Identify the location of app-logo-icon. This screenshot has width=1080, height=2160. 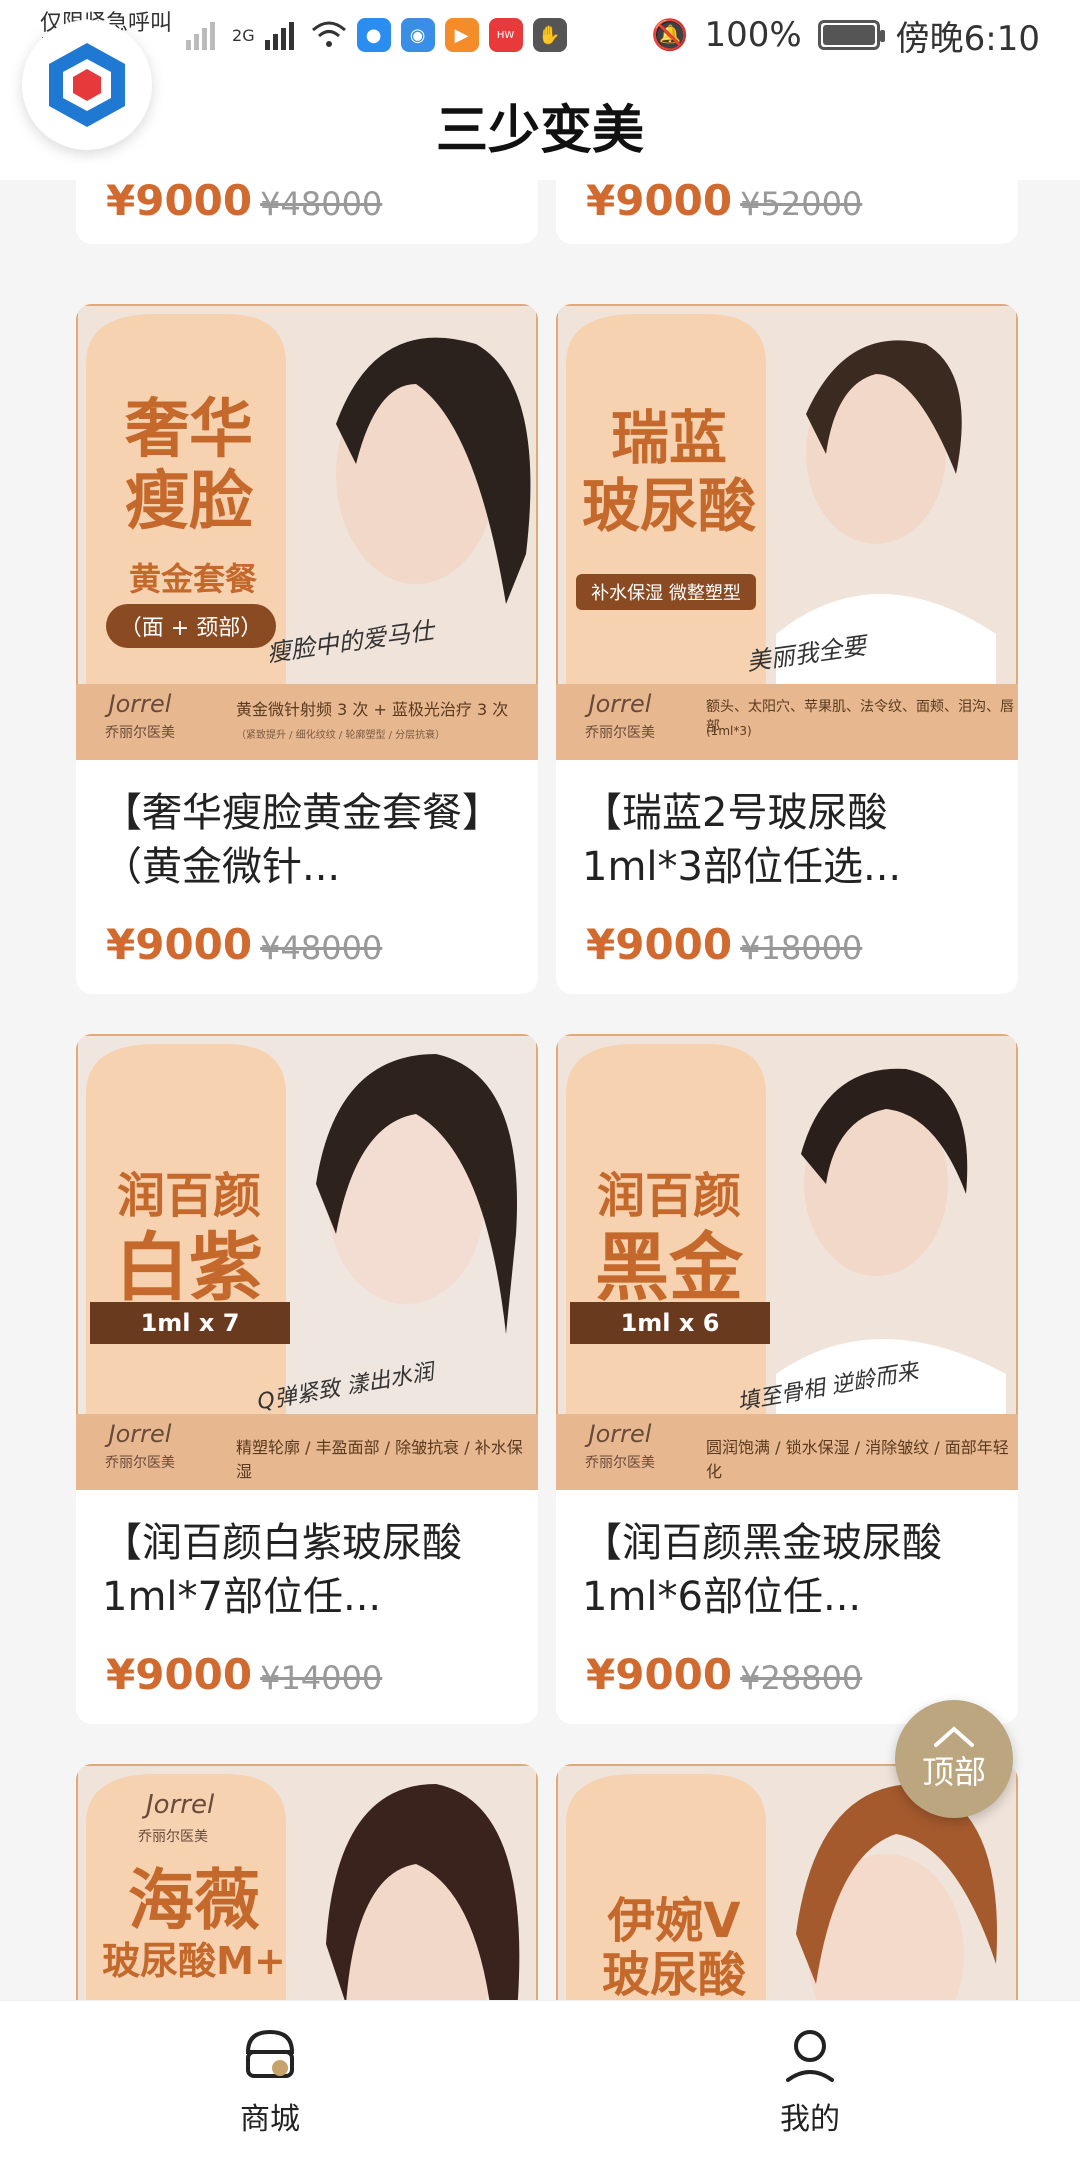
(87, 85).